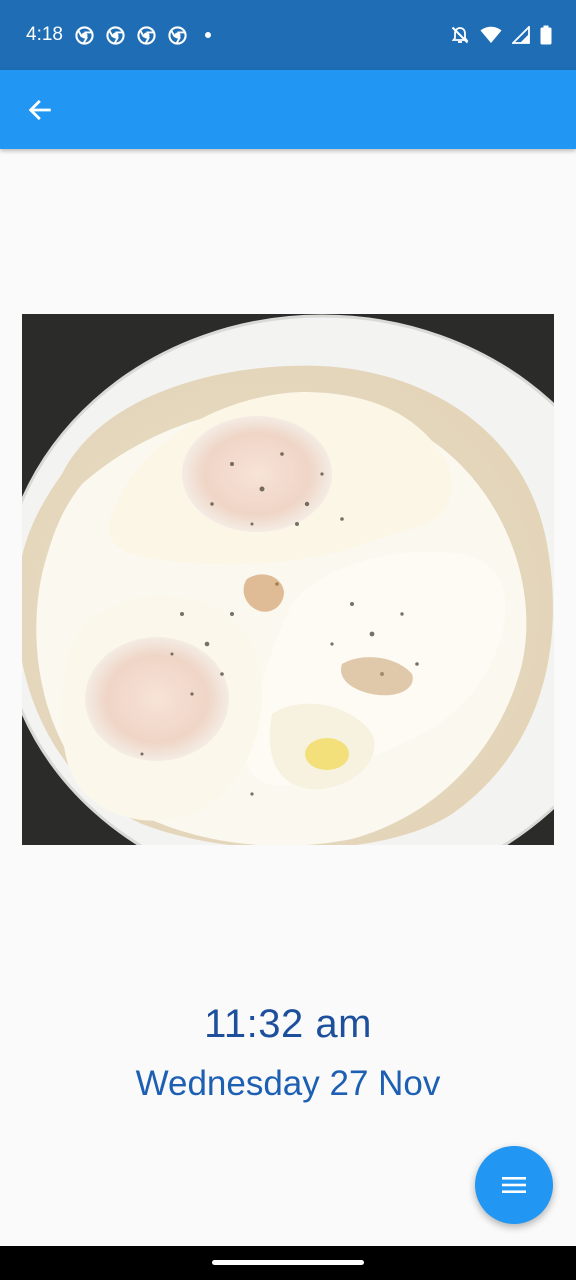  Describe the element at coordinates (521, 35) in the screenshot. I see `signal-icon` at that location.